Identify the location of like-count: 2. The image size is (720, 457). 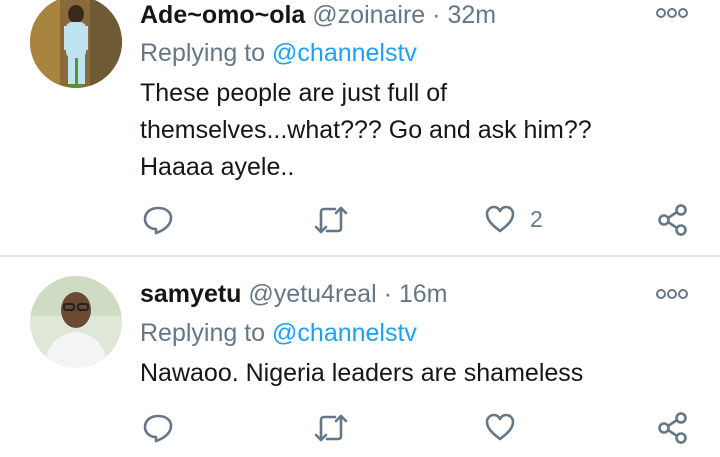
(536, 218).